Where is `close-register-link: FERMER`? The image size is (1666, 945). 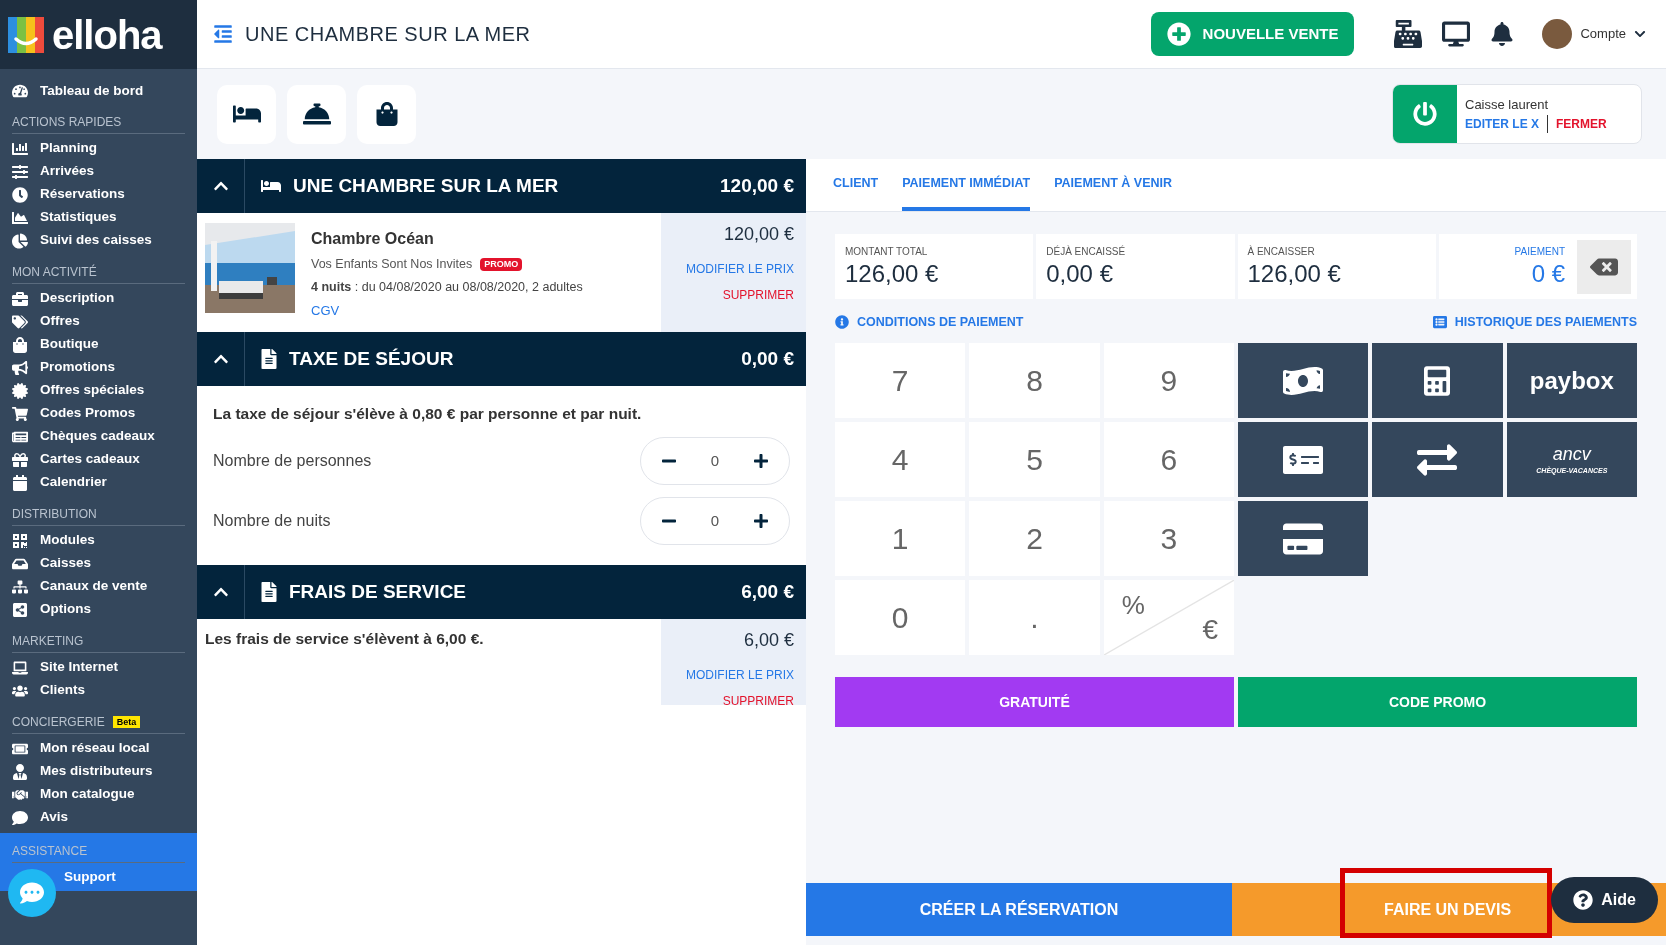
close-register-link: FERMER is located at coordinates (1577, 123).